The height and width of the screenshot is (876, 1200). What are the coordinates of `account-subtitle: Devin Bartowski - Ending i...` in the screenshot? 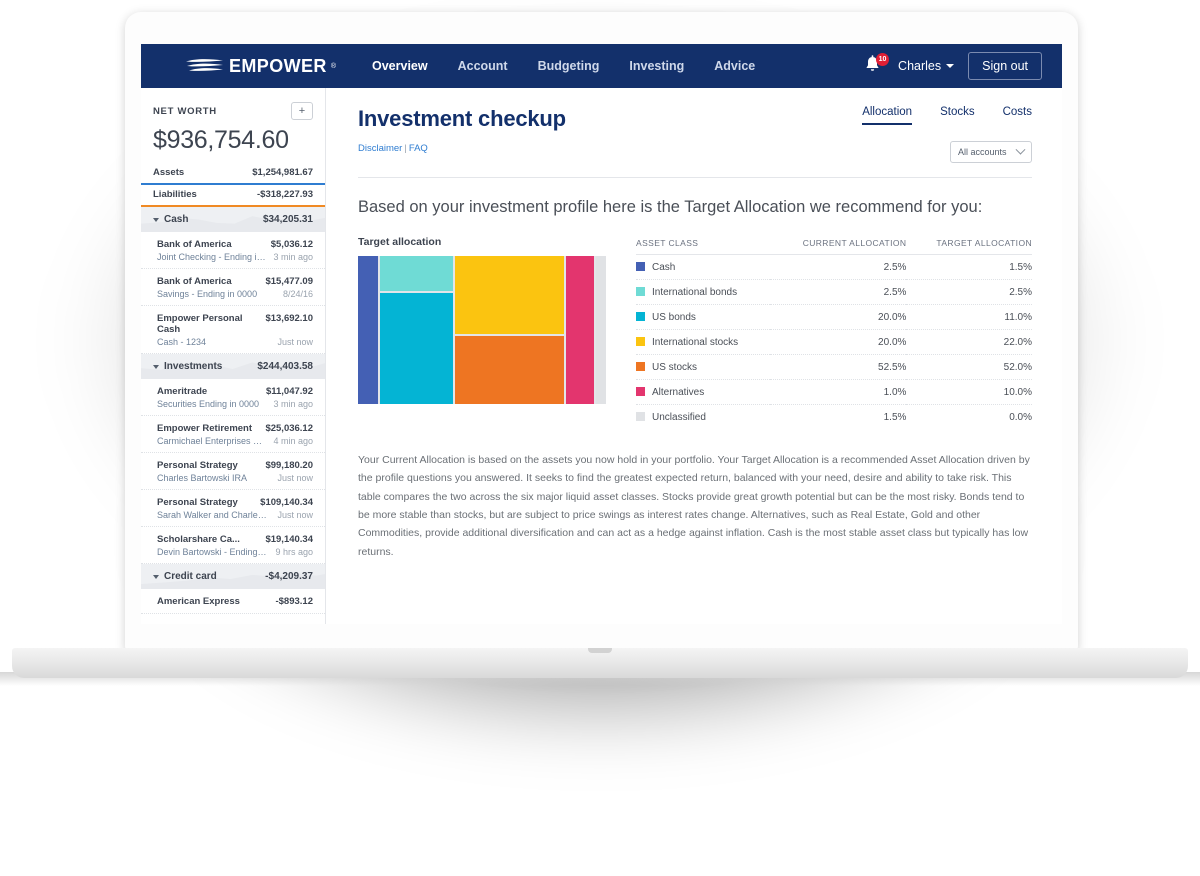 It's located at (212, 552).